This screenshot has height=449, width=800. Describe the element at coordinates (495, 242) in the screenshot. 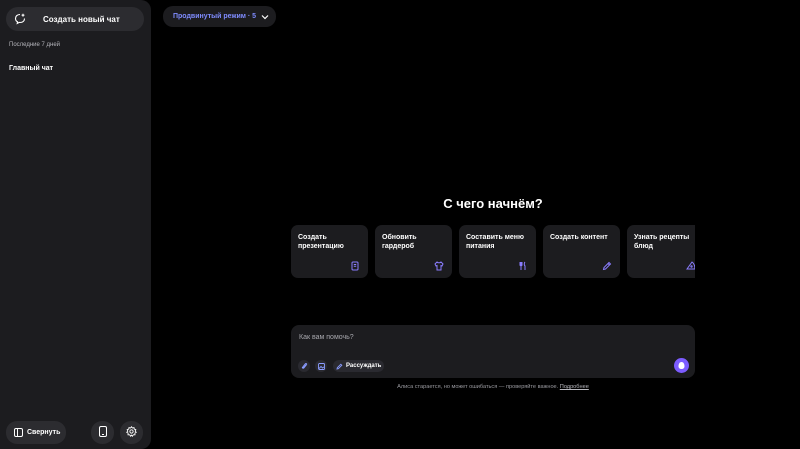

I see `suggestion-card-label: Составить меню питания` at that location.